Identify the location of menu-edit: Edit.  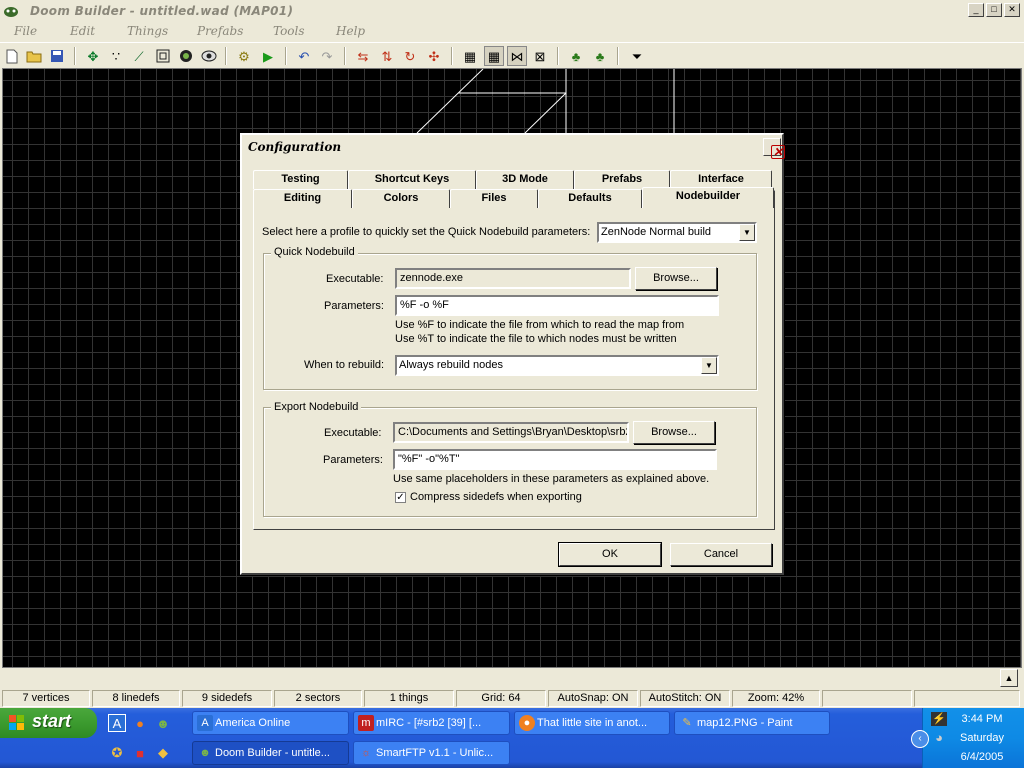
(82, 31).